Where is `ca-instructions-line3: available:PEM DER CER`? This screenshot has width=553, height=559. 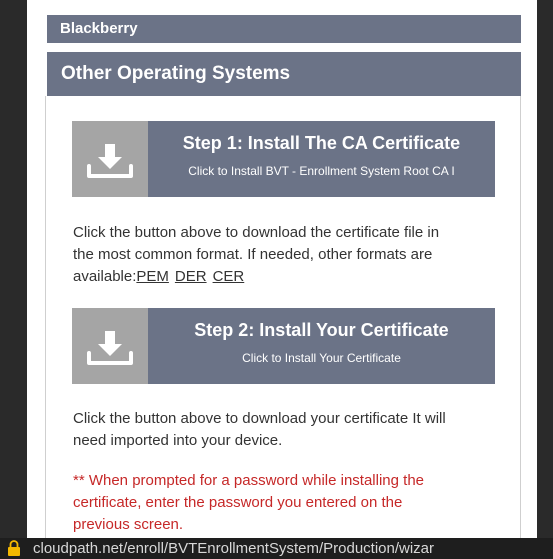
ca-instructions-line3: available:PEM DER CER is located at coordinates (288, 277).